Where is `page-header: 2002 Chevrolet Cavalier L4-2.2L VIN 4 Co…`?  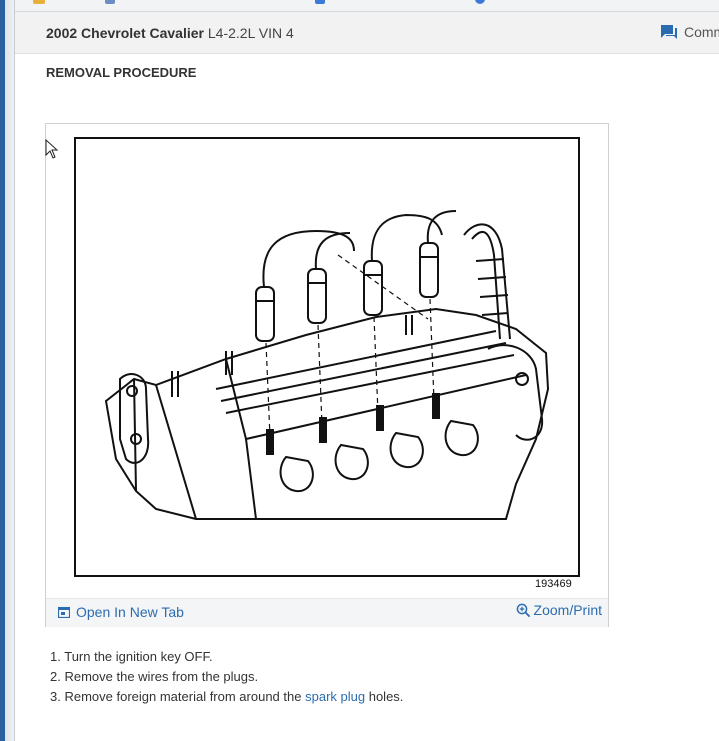
page-header: 2002 Chevrolet Cavalier L4-2.2L VIN 4 Co… is located at coordinates (367, 33).